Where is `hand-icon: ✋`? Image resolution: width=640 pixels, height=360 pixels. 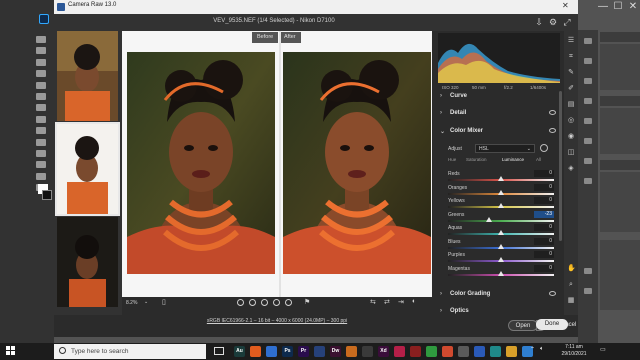 hand-icon: ✋ is located at coordinates (571, 269).